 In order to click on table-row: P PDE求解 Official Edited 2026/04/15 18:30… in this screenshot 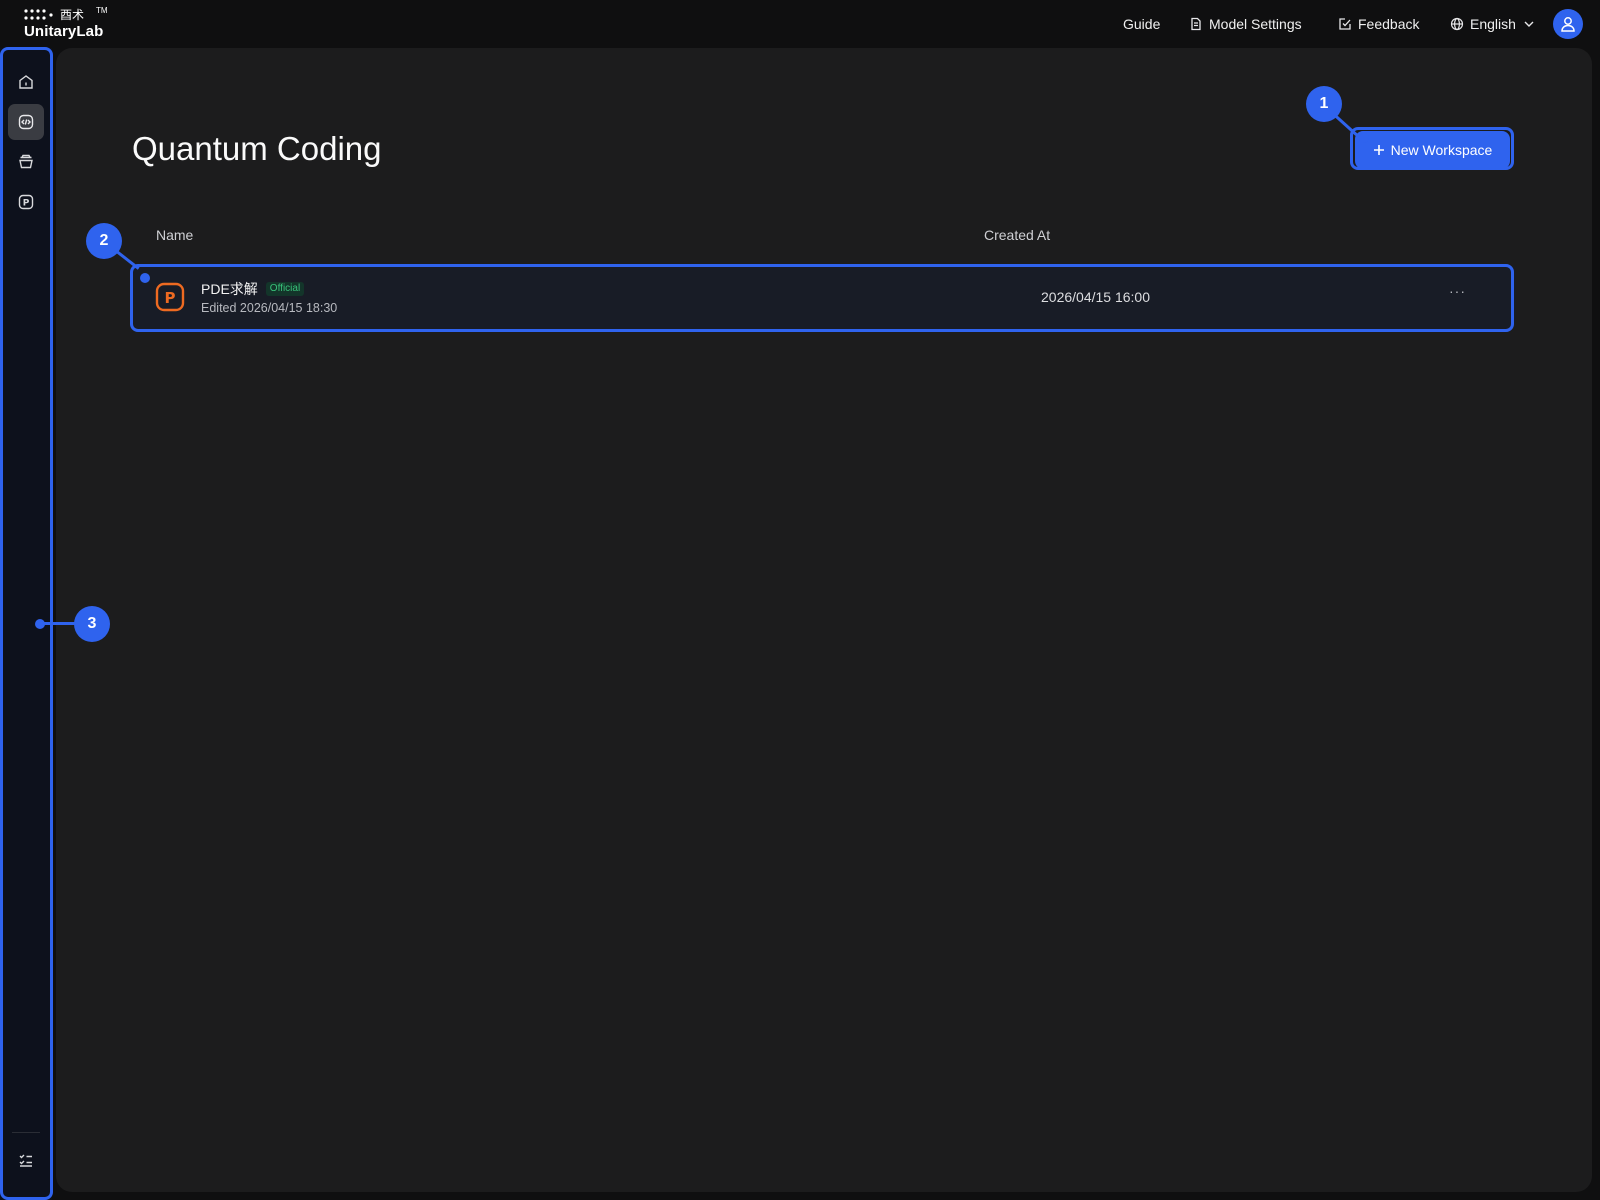, I will do `click(824, 297)`.